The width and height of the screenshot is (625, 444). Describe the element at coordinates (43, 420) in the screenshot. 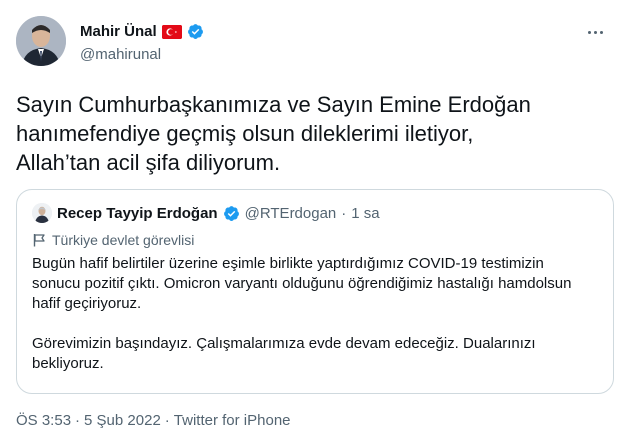

I see `tweet-time: ÖS 3:53` at that location.